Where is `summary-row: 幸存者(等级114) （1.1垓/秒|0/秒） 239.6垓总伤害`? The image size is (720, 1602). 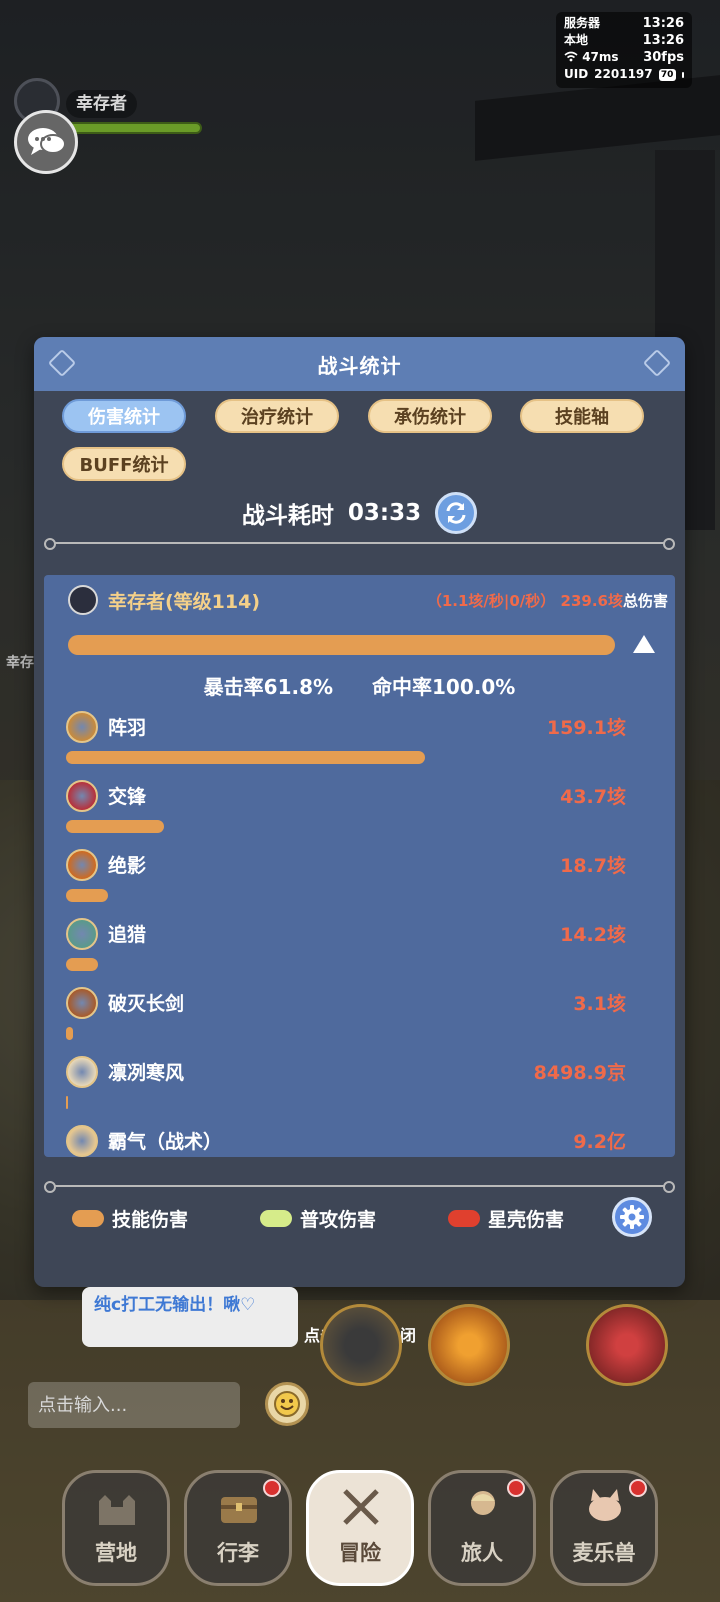 summary-row: 幸存者(等级114) （1.1垓/秒|0/秒） 239.6垓总伤害 is located at coordinates (368, 600).